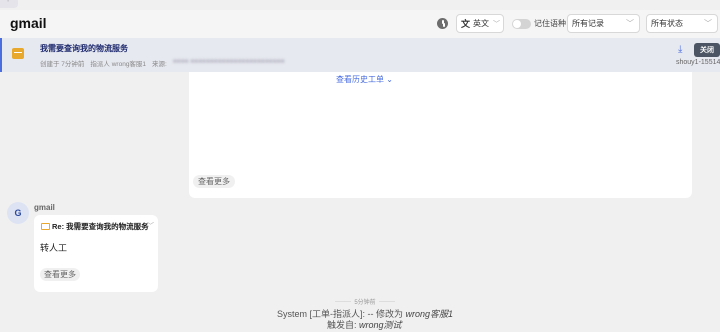 This screenshot has height=332, width=720. I want to click on trigger-value: wrong测试, so click(380, 325).